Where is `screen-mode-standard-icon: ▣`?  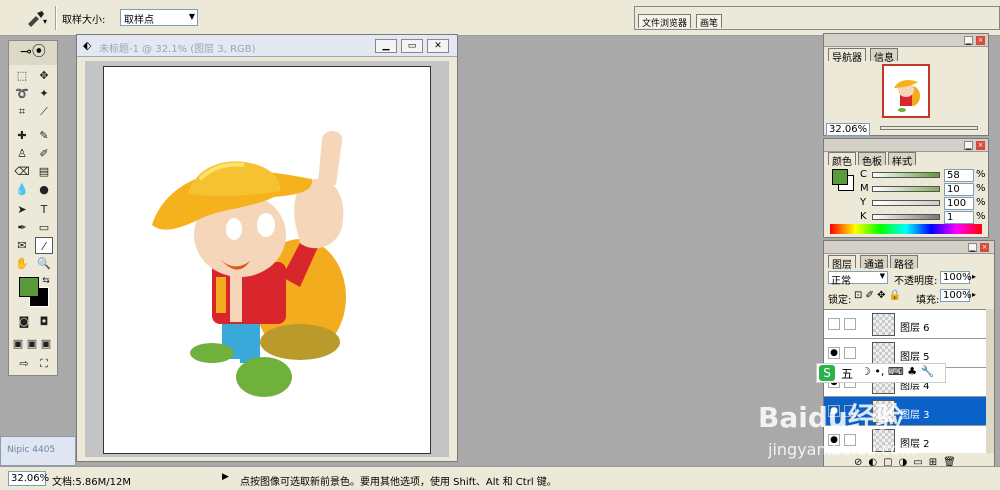
screen-mode-standard-icon: ▣ is located at coordinates (18, 343).